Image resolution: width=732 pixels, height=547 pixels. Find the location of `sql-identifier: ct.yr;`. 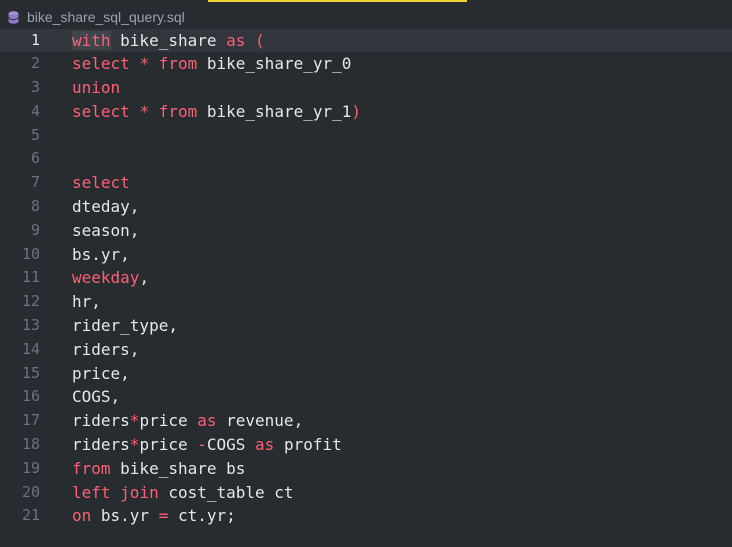

sql-identifier: ct.yr; is located at coordinates (202, 516).